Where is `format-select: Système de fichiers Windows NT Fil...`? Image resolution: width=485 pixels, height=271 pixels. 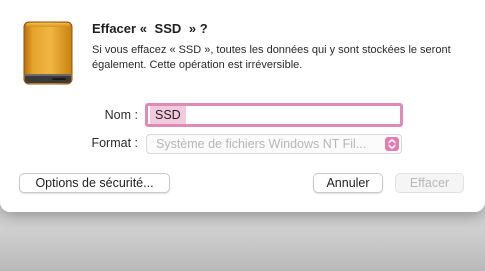 format-select: Système de fichiers Windows NT Fil... is located at coordinates (274, 144).